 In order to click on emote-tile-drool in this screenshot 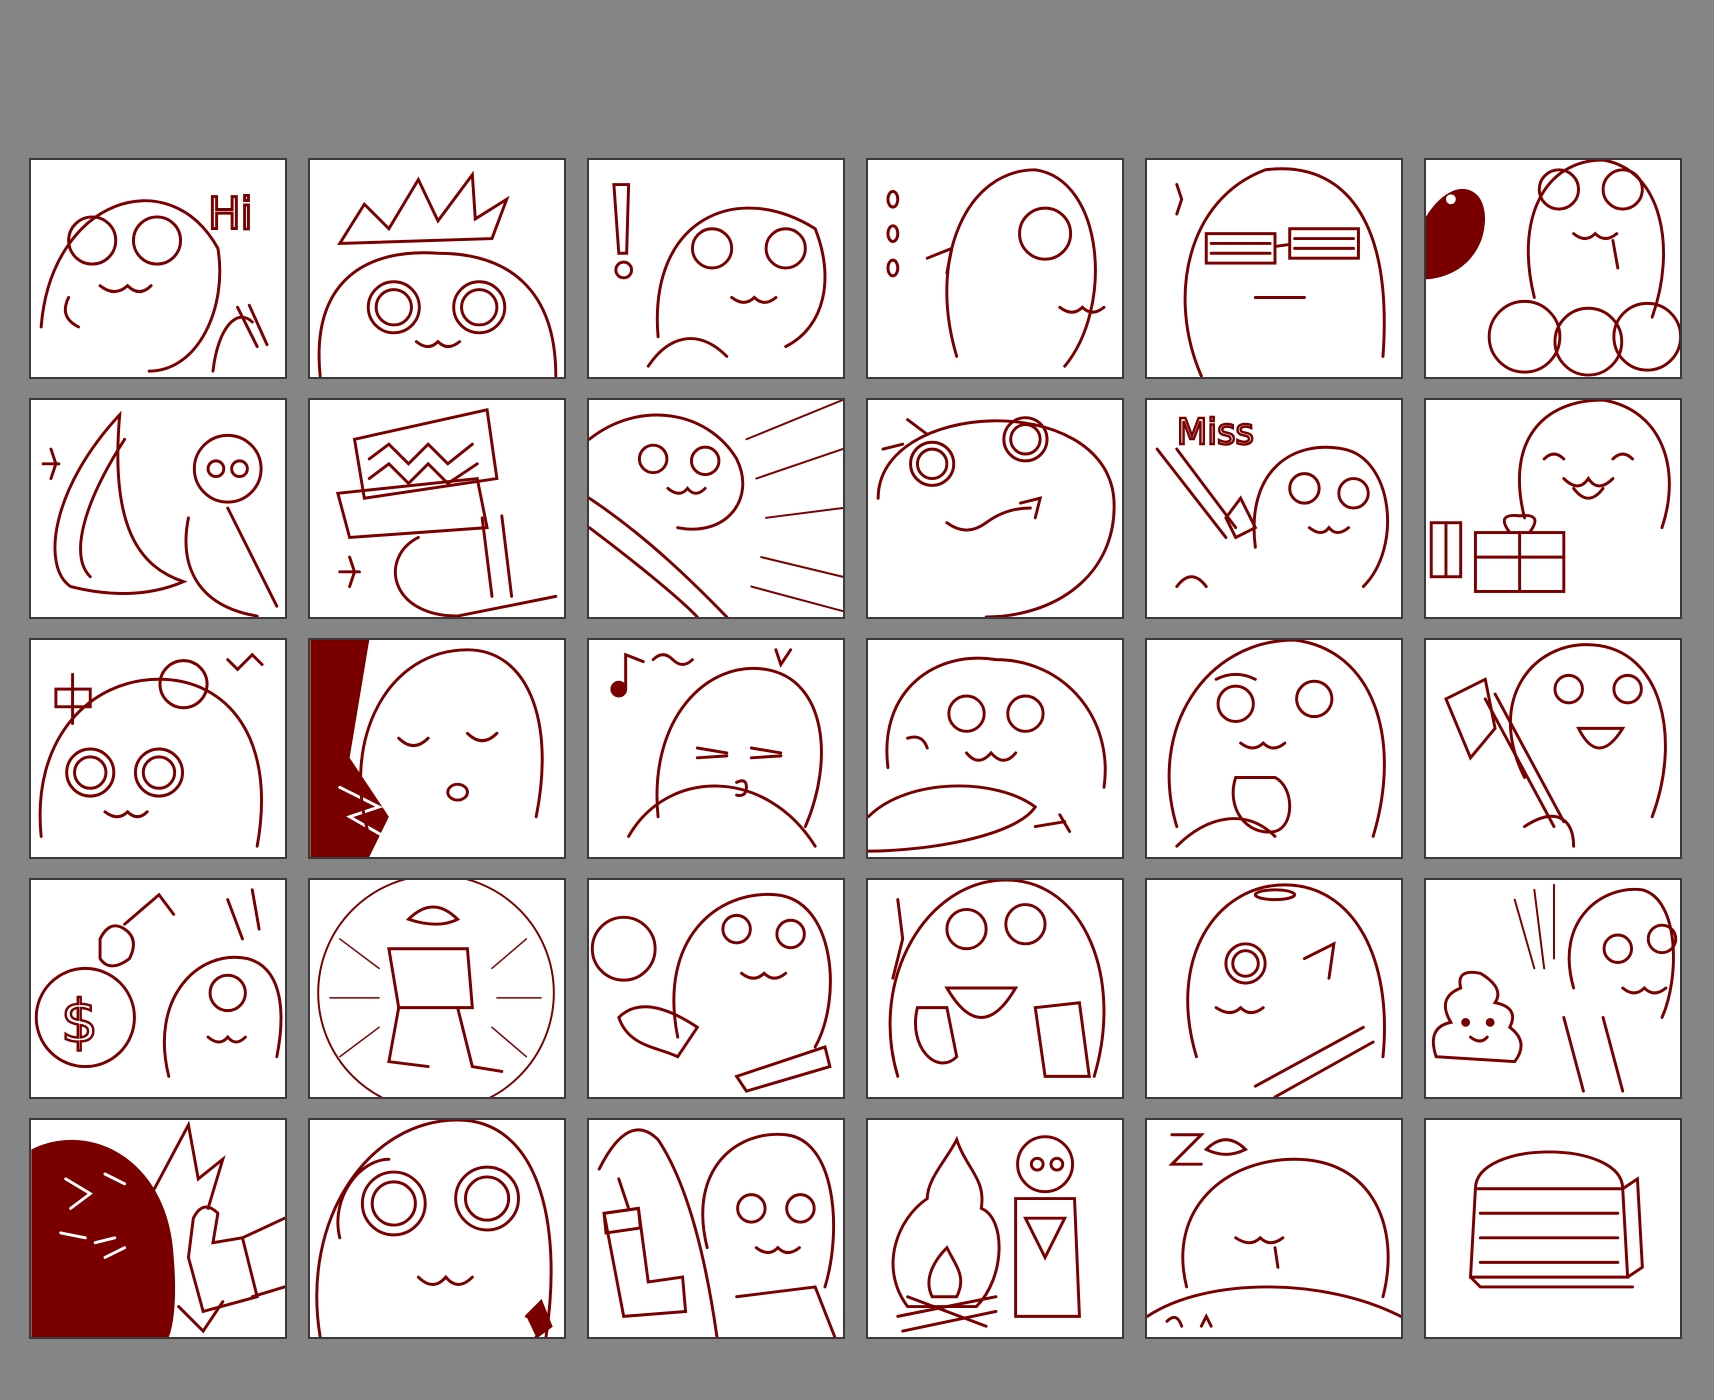, I will do `click(1553, 268)`.